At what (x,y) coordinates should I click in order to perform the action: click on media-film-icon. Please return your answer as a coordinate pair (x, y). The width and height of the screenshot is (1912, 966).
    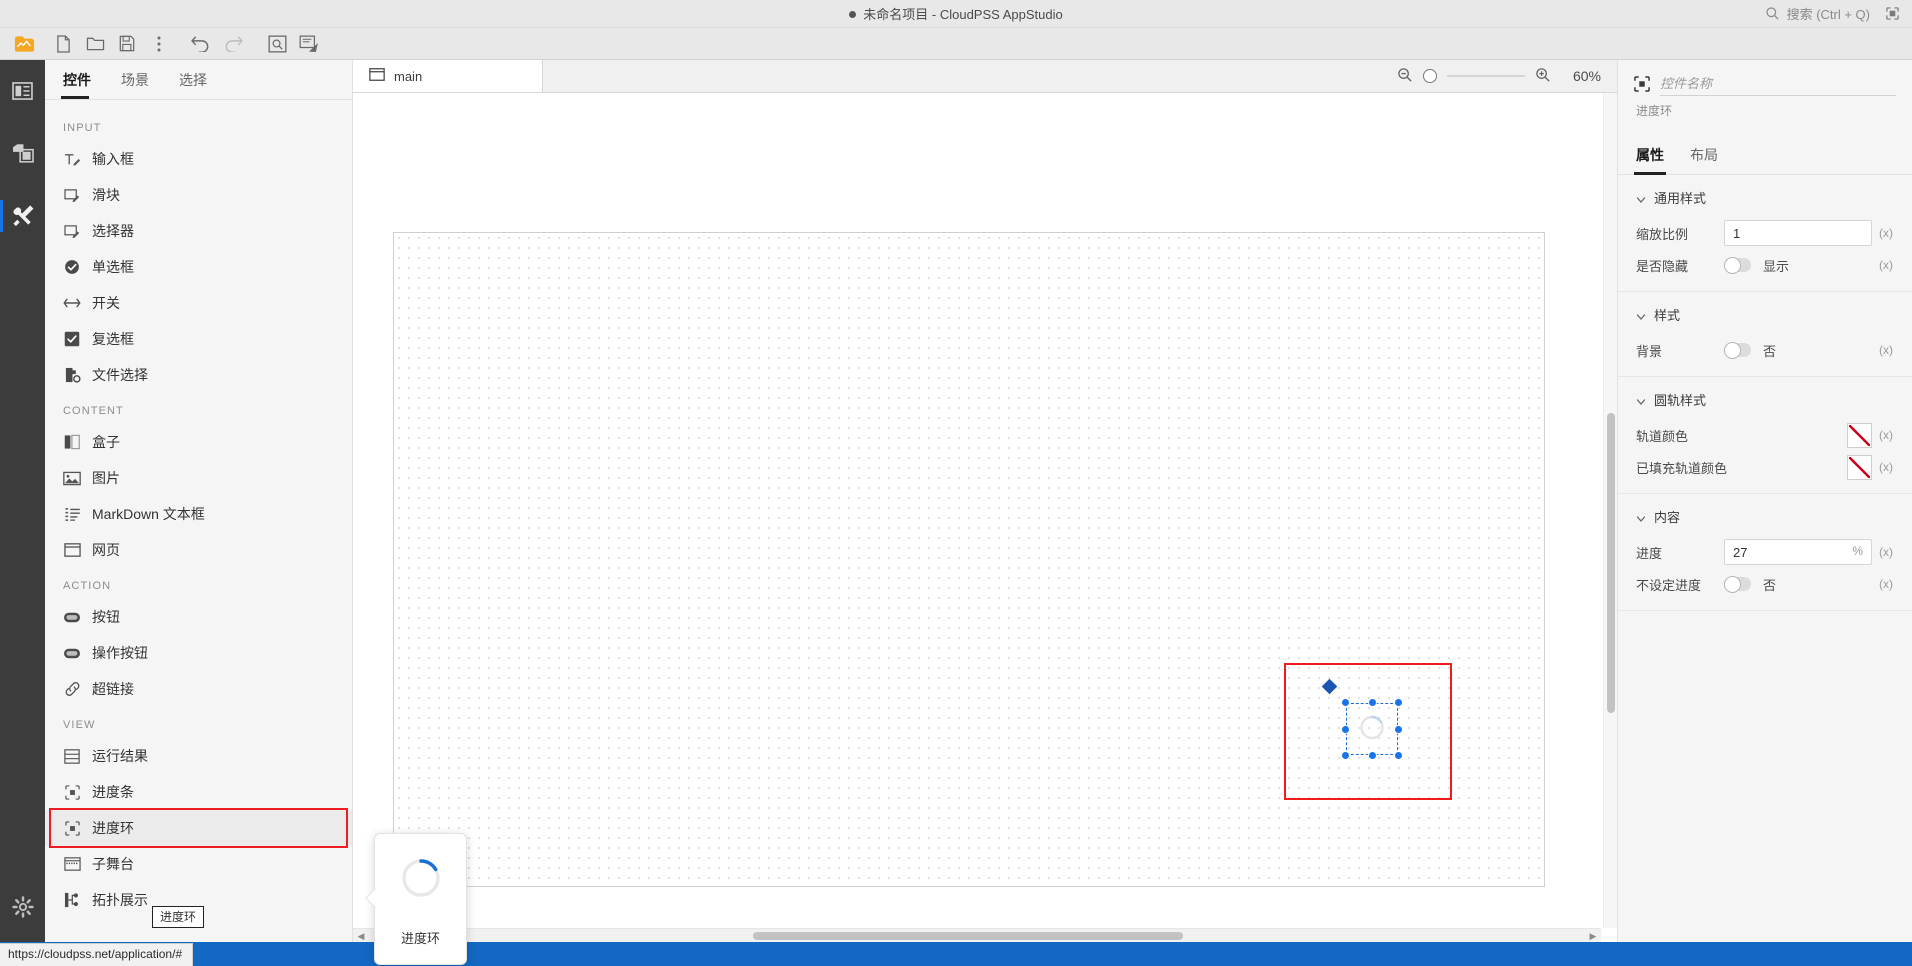
    Looking at the image, I should click on (23, 154).